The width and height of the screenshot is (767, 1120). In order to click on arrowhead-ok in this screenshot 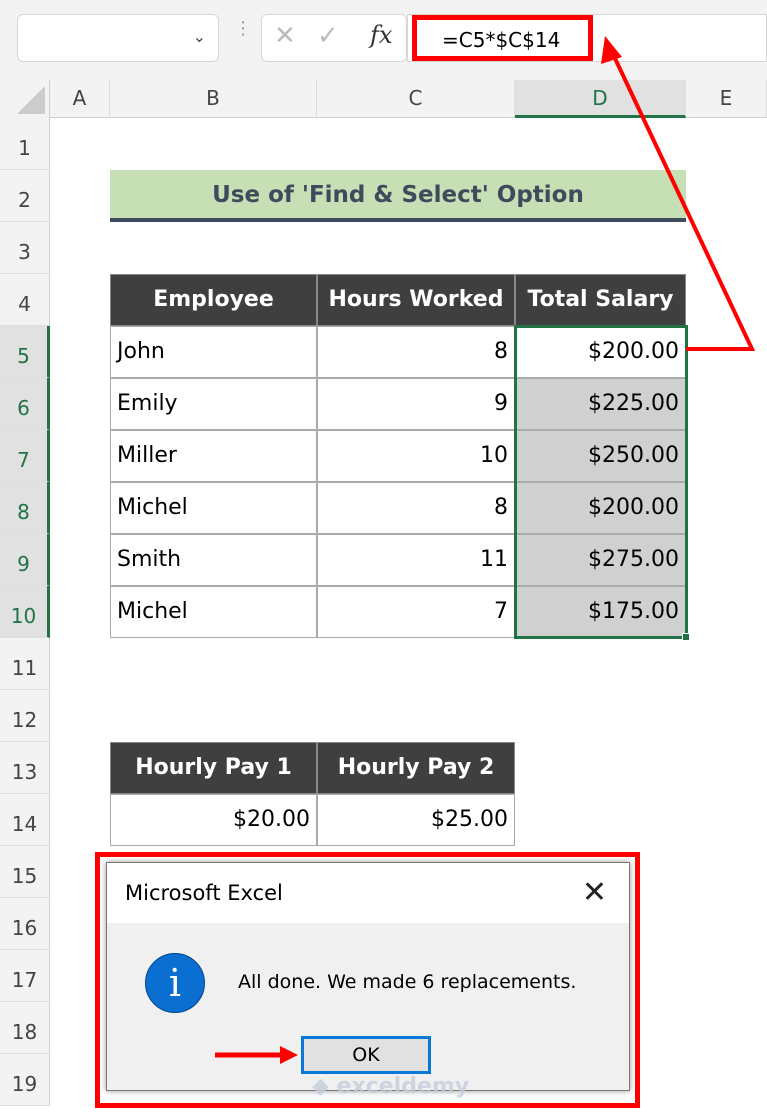, I will do `click(289, 1055)`.